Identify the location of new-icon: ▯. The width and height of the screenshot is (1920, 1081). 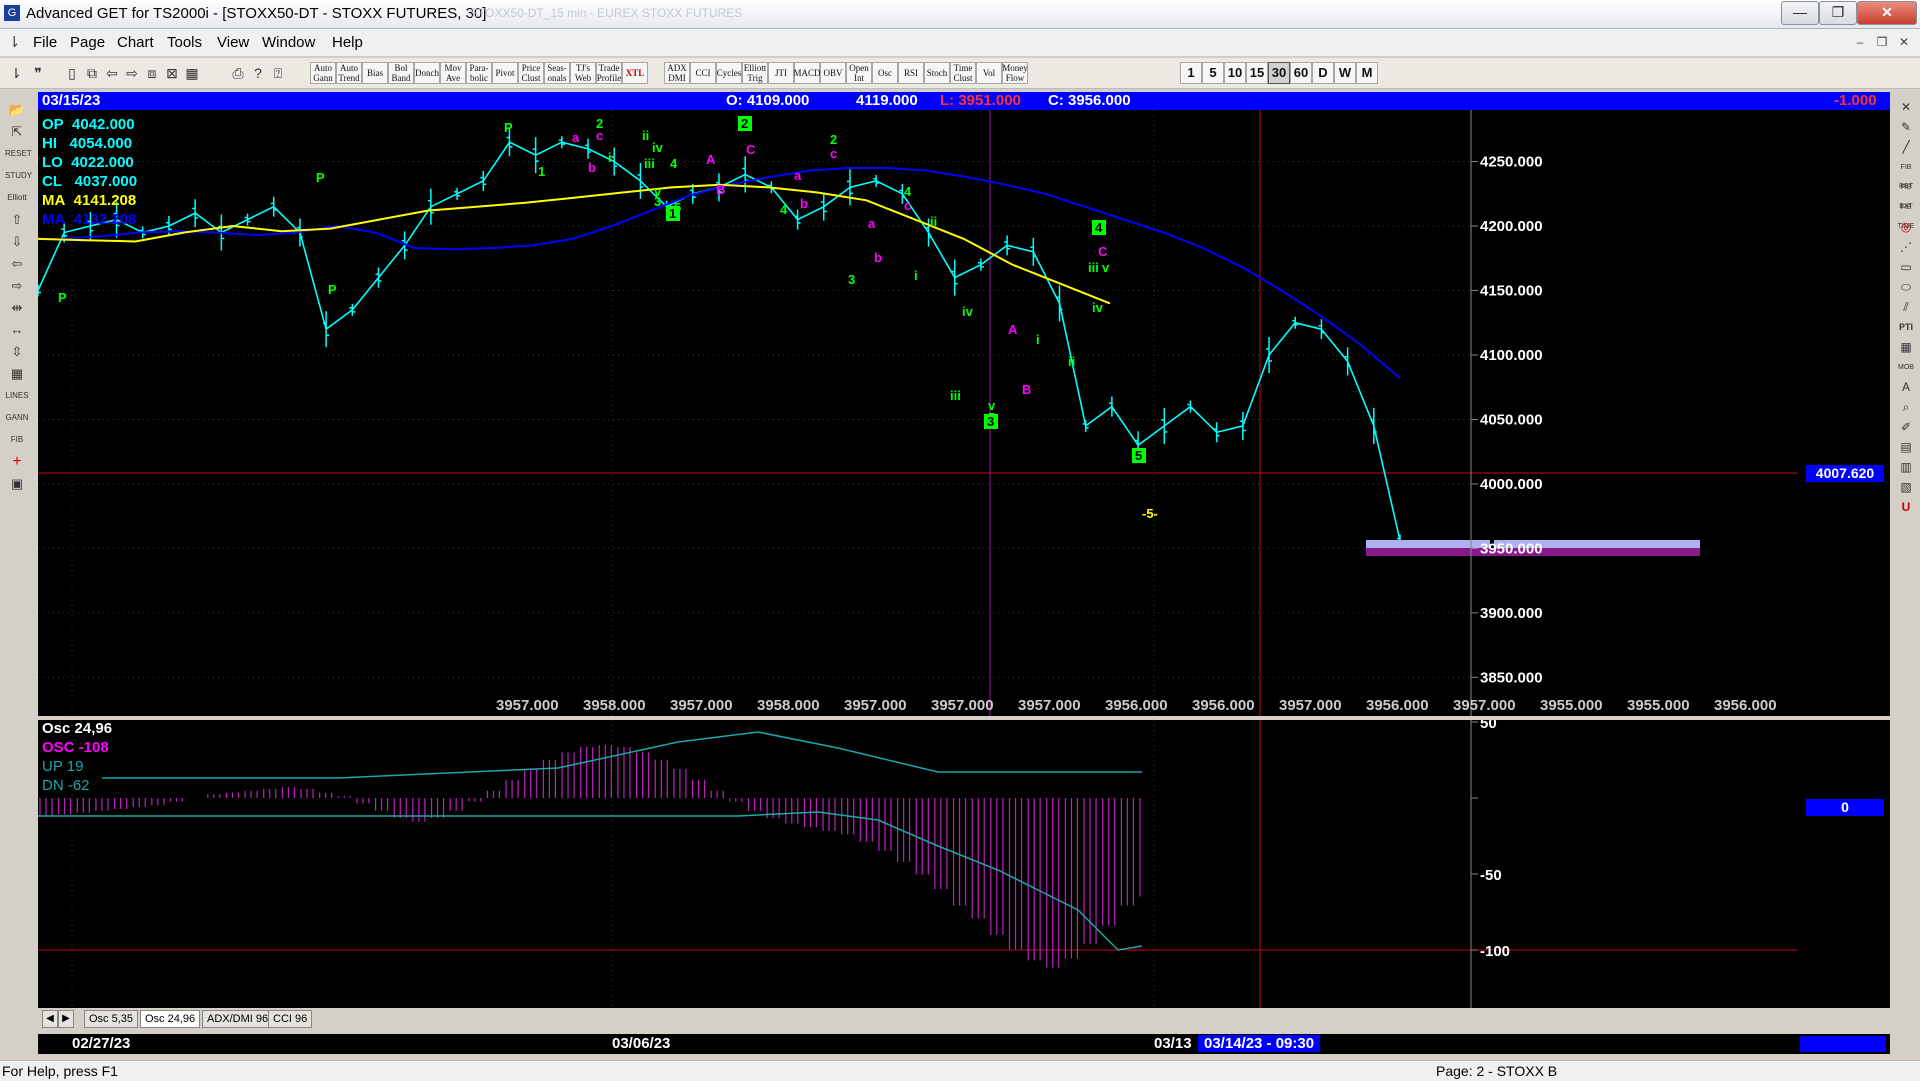
(72, 73).